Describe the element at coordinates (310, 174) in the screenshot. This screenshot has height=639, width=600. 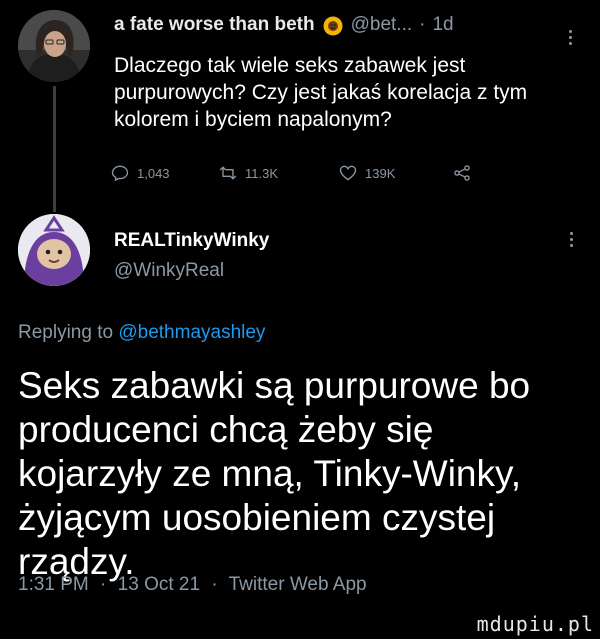
I see `parent-action-bar: 1,043 11.3K 139K` at that location.